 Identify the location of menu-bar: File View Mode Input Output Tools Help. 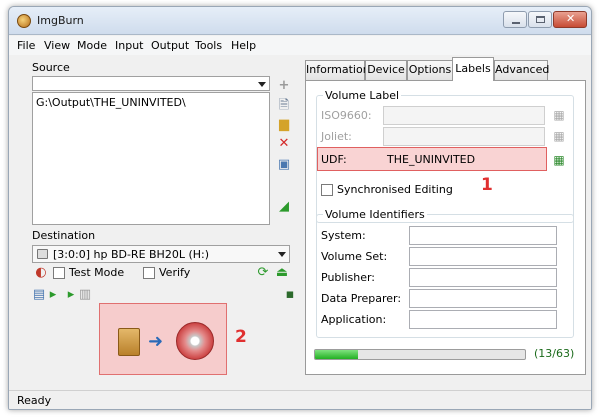
(300, 45).